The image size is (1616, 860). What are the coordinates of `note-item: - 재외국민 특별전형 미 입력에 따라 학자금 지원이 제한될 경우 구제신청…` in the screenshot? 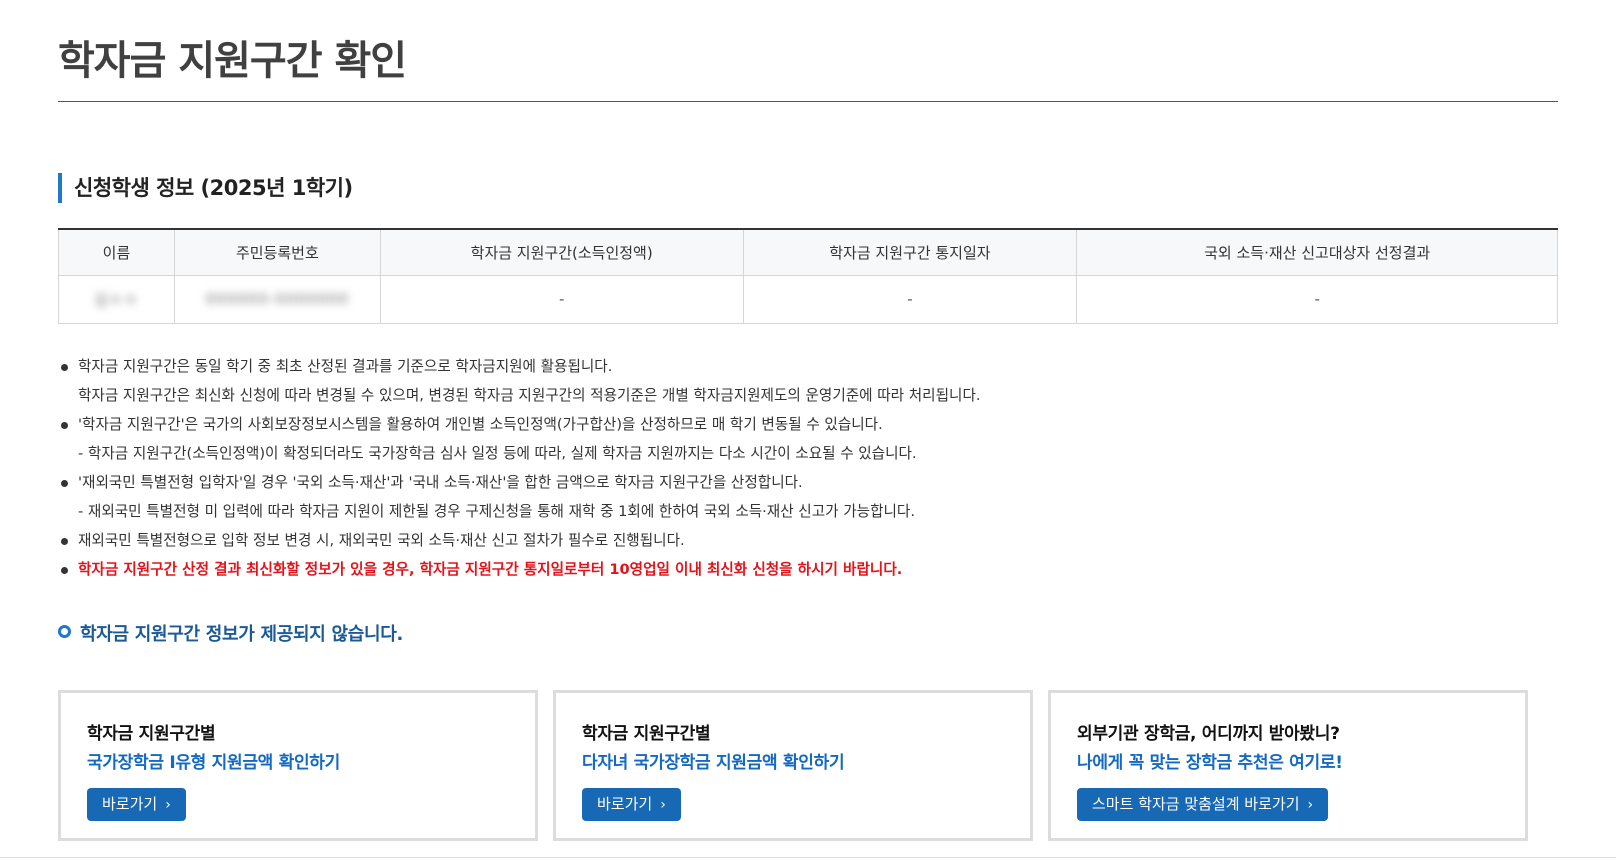 It's located at (496, 511).